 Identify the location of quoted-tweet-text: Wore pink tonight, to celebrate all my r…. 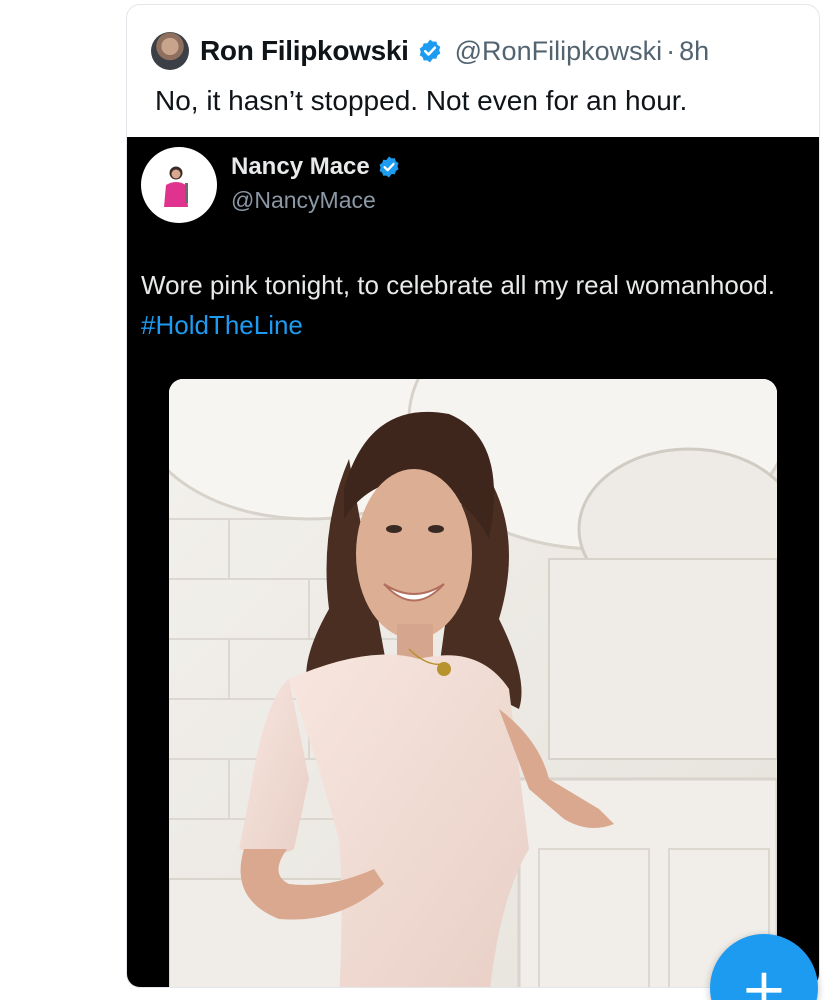
(461, 305).